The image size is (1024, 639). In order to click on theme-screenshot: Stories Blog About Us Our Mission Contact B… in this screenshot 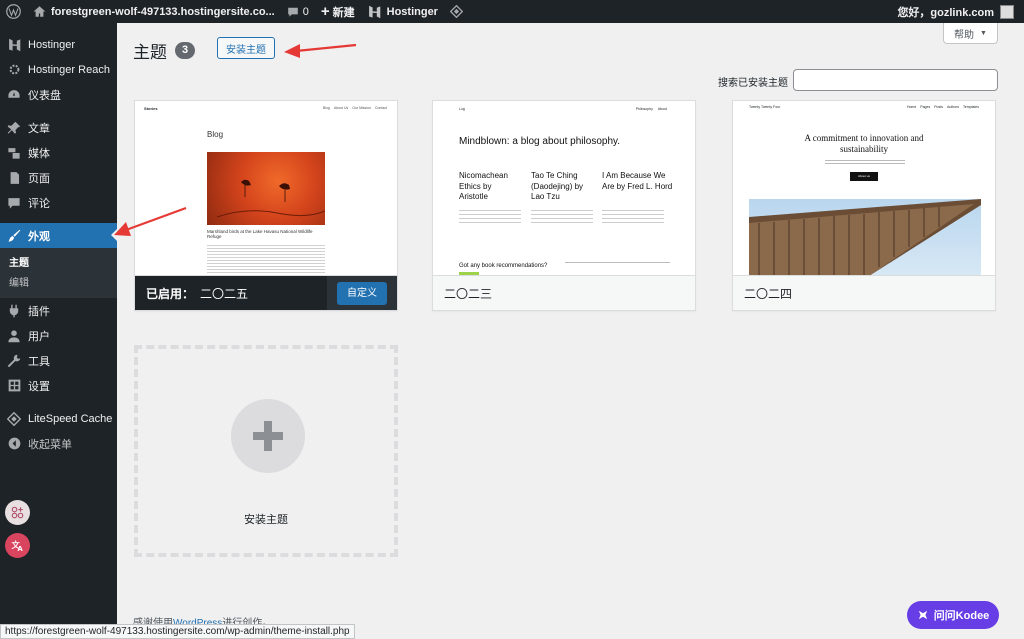, I will do `click(266, 188)`.